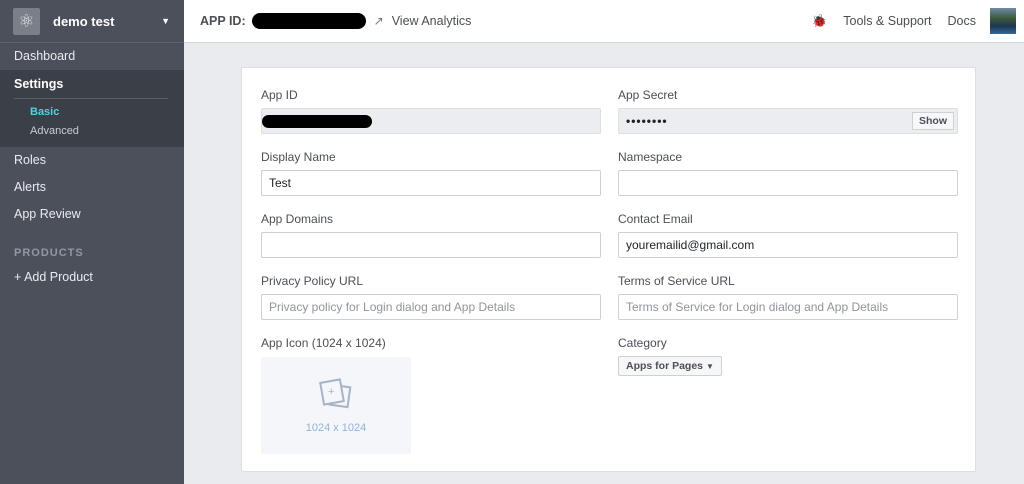  I want to click on category-label: Category, so click(642, 343).